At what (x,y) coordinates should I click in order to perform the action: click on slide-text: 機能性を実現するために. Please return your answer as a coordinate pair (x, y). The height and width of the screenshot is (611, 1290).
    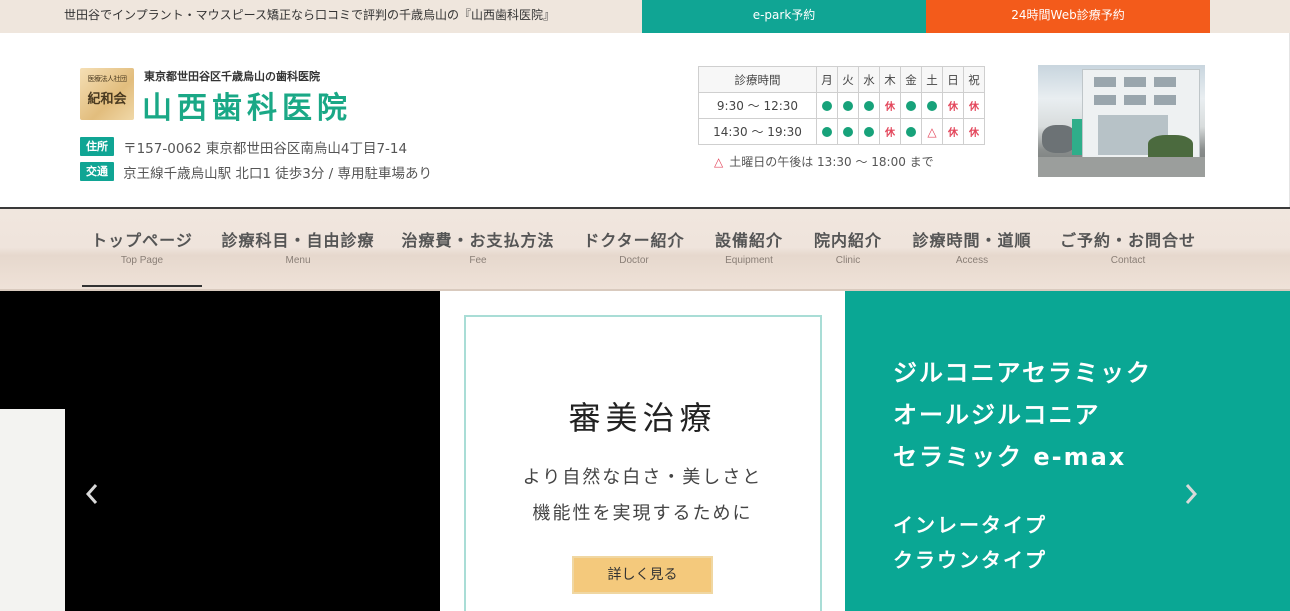
    Looking at the image, I should click on (642, 513).